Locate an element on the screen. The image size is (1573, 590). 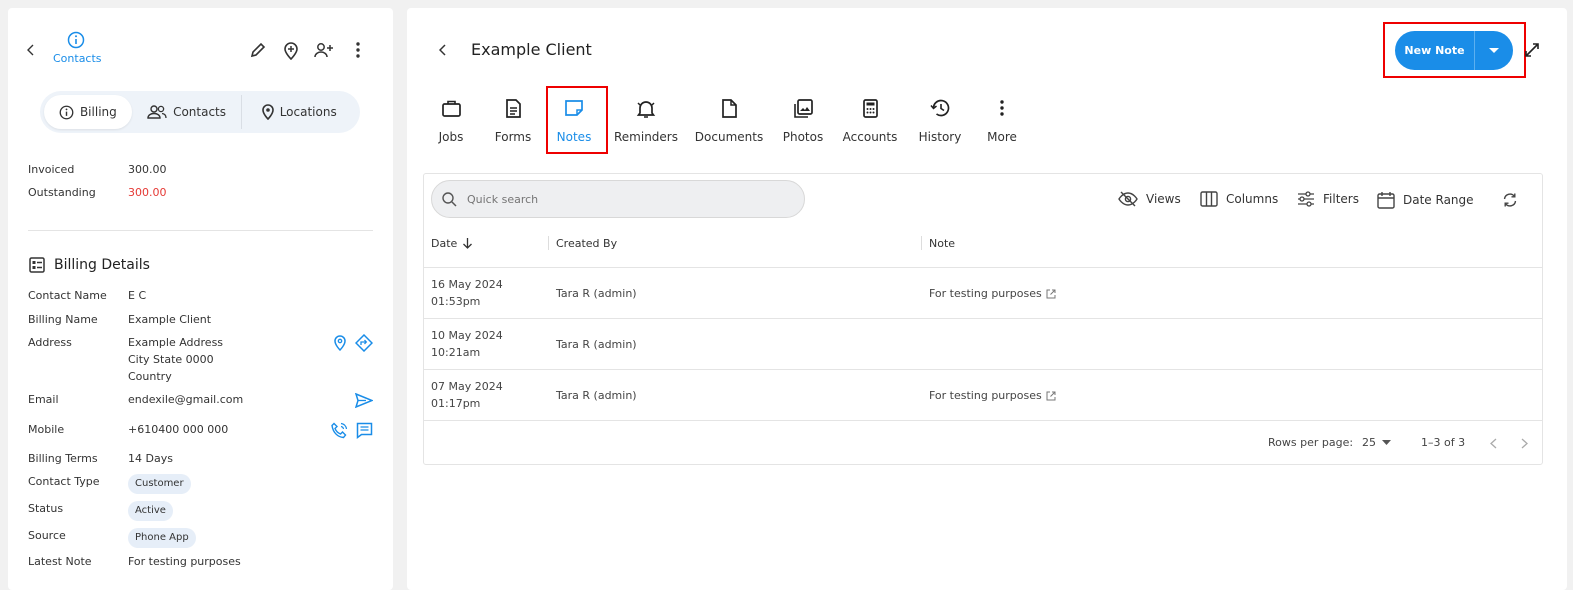
email-label: Email is located at coordinates (43, 399).